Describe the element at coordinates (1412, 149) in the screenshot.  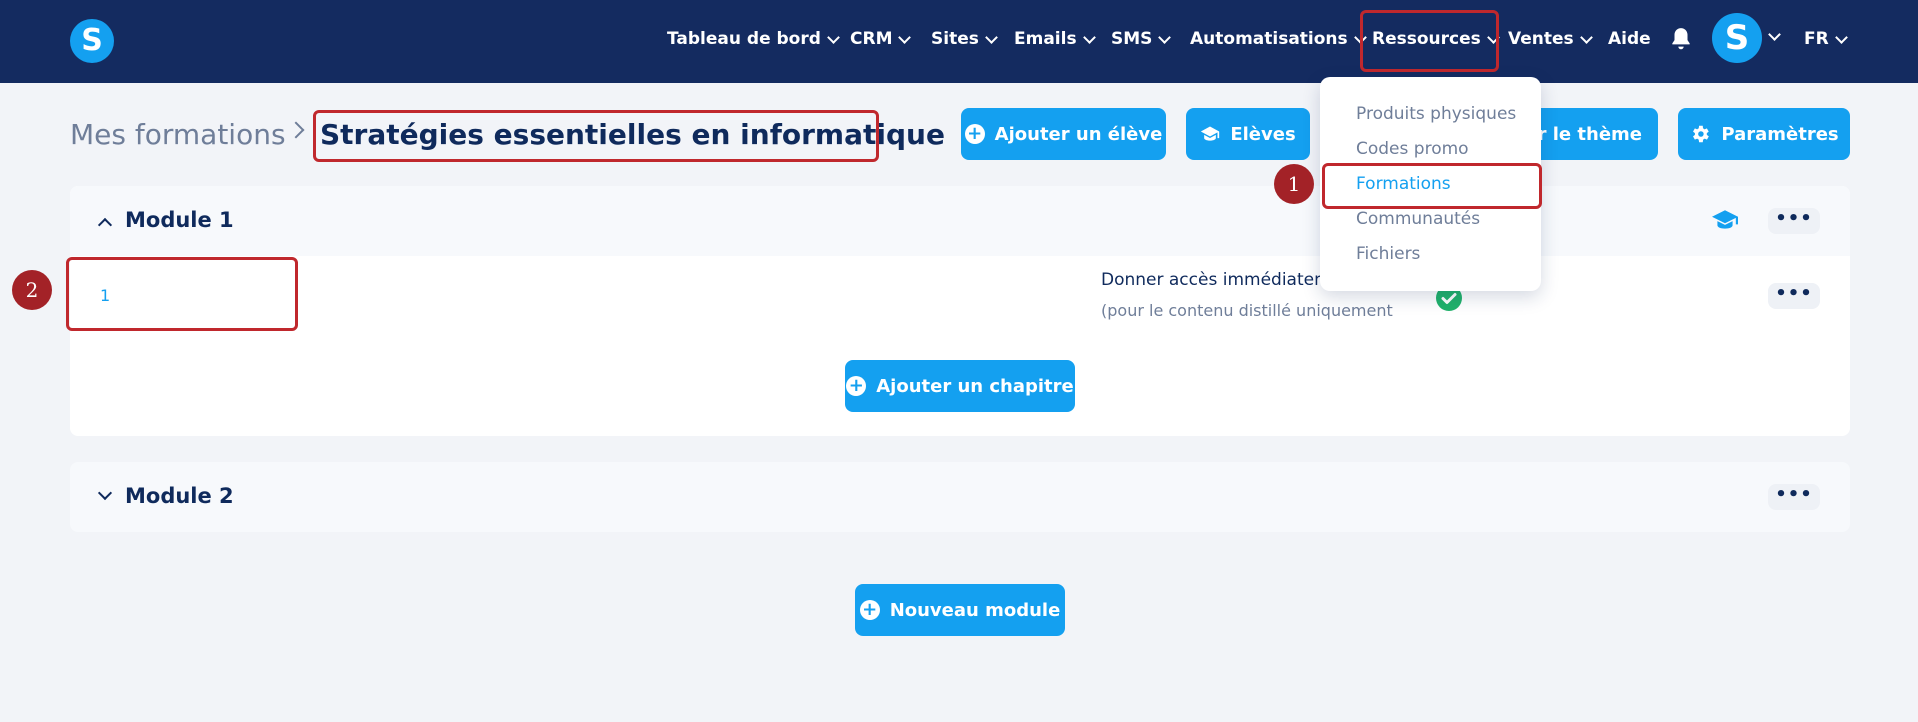
I see `menu-item-codes-promo: Codes promo` at that location.